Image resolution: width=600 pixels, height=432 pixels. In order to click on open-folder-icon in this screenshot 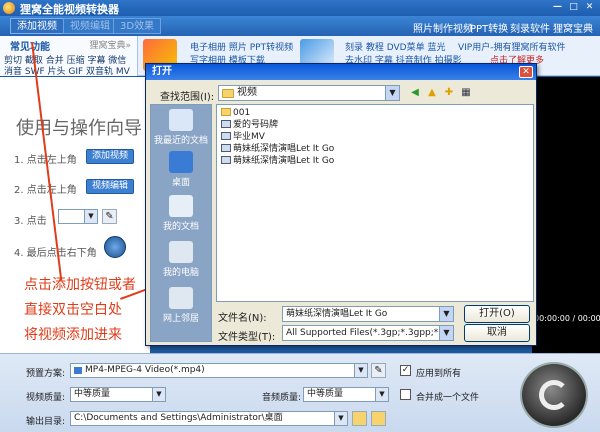, I will do `click(378, 418)`.